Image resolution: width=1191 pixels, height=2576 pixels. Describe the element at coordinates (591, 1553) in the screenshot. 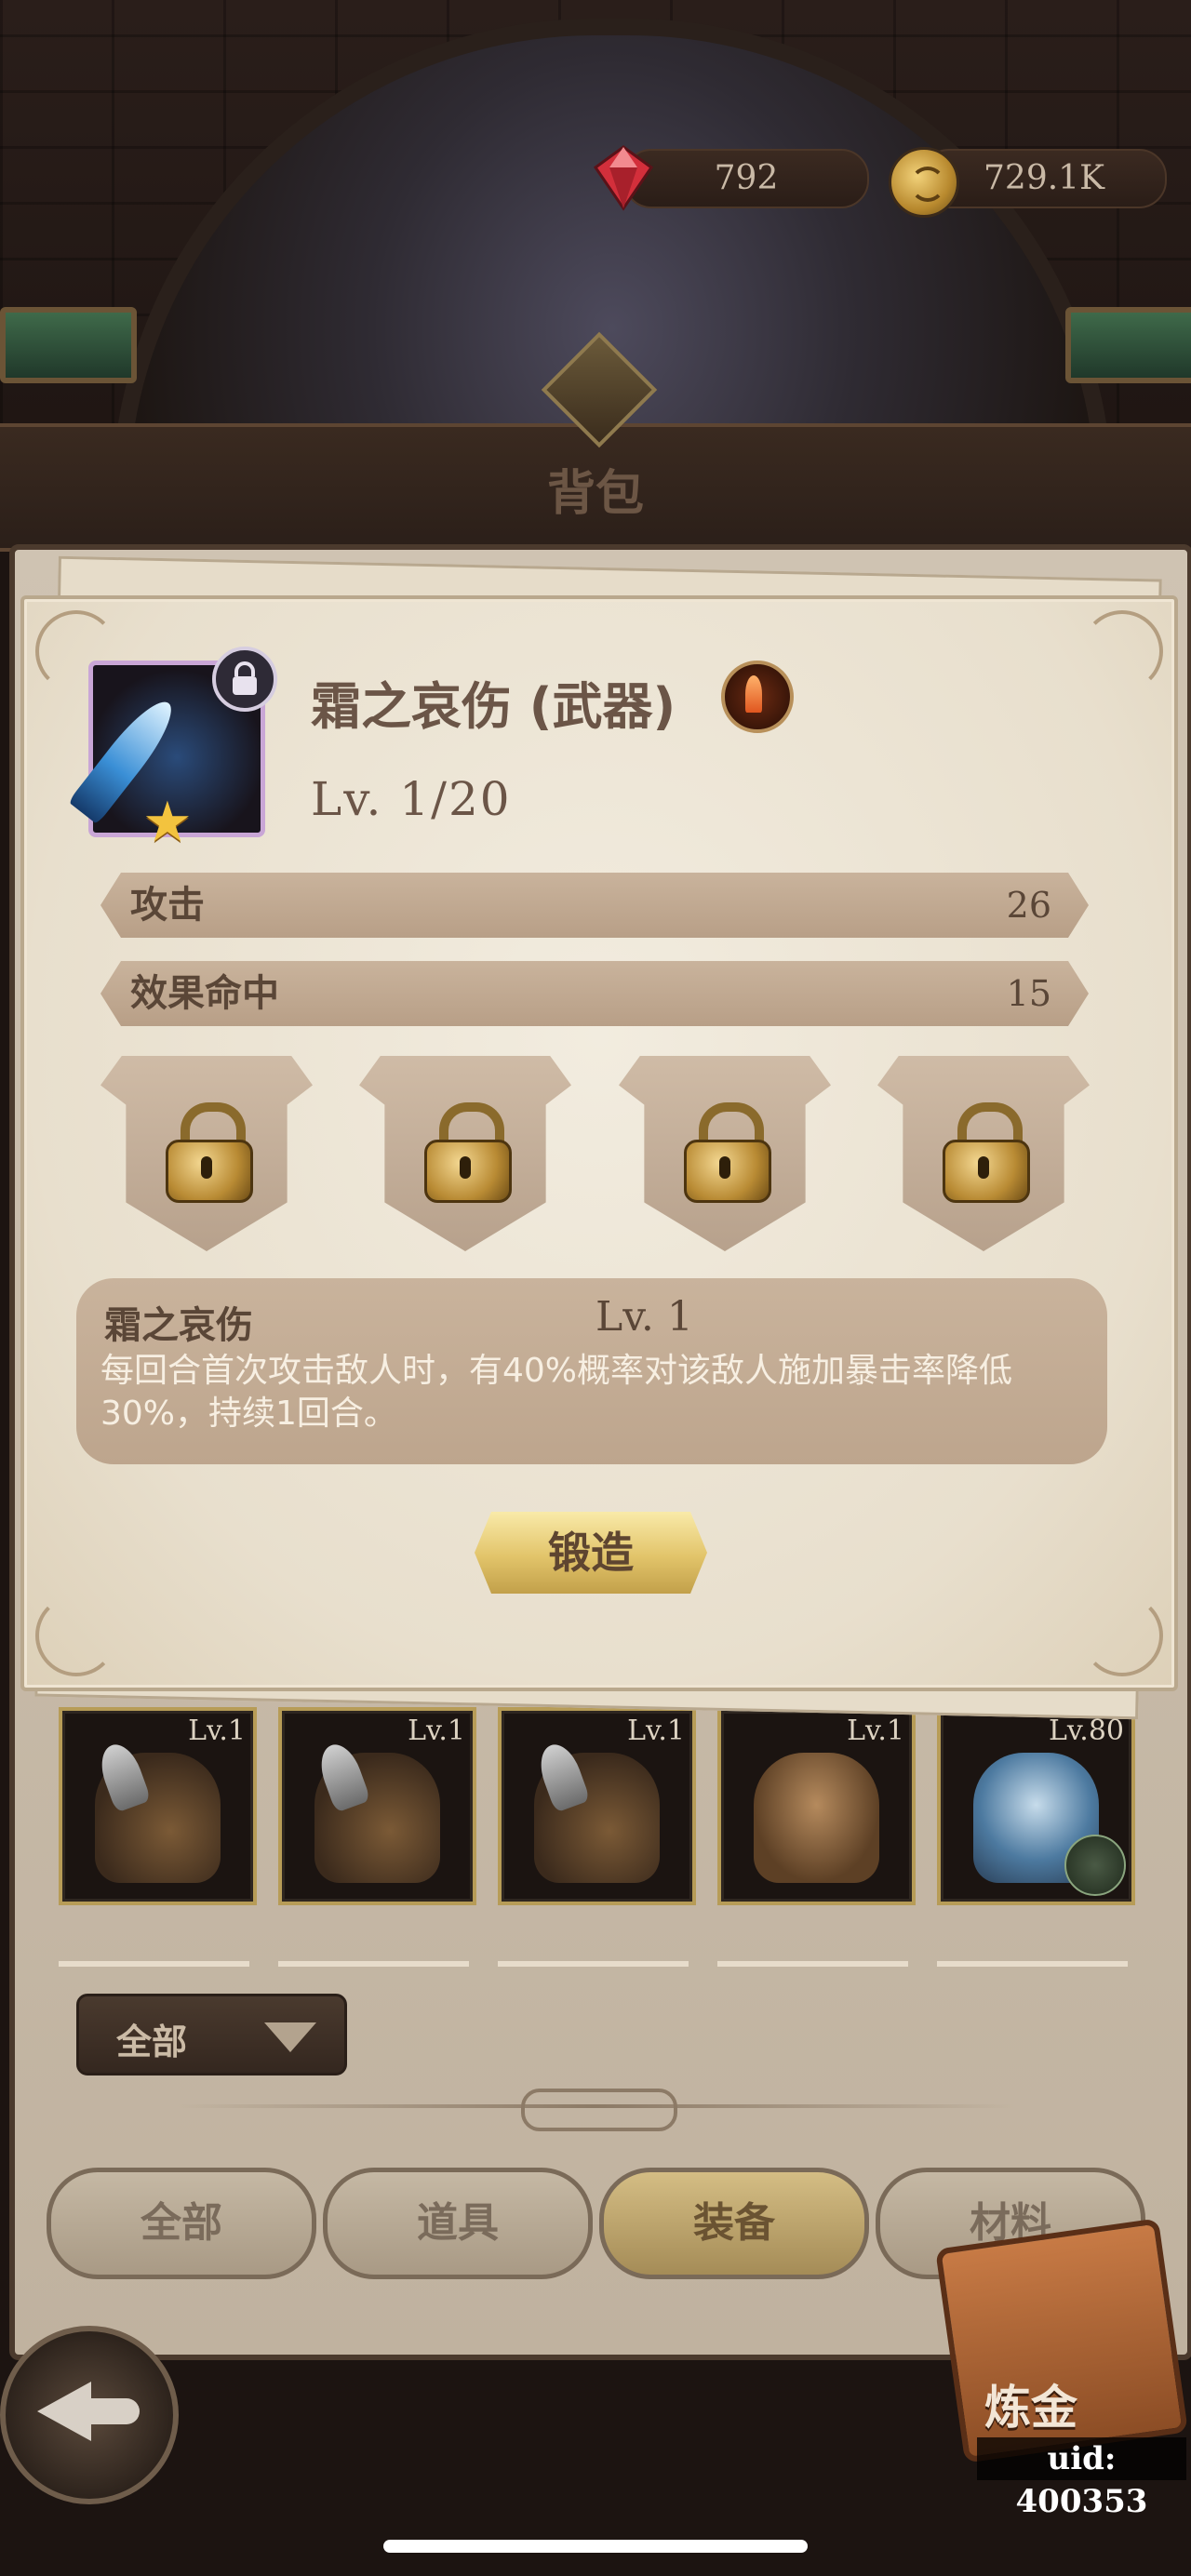

I see `forge-button: 锻造` at that location.